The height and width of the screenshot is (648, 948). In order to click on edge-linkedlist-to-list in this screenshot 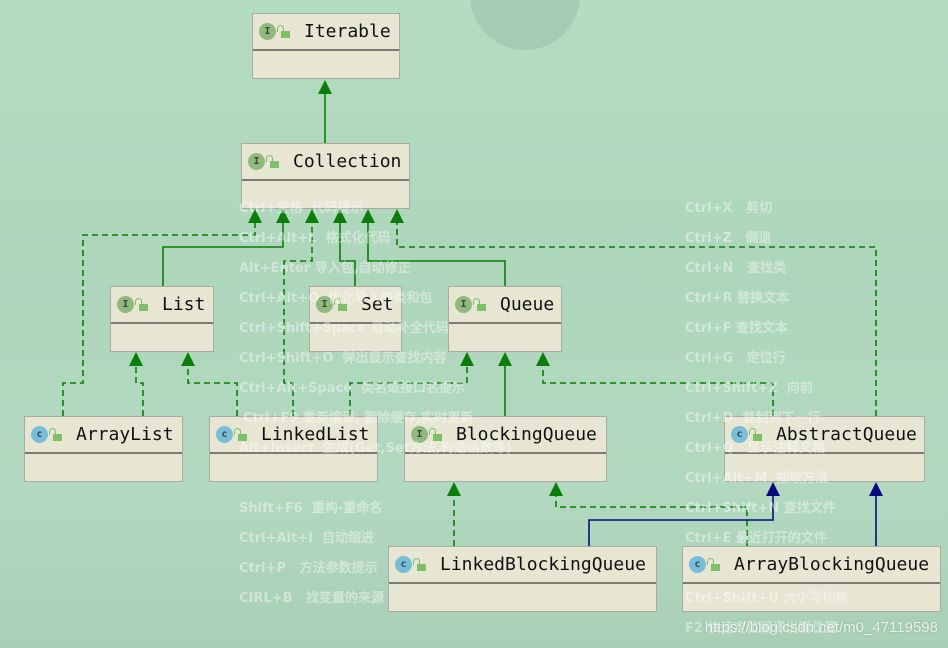, I will do `click(212, 390)`.